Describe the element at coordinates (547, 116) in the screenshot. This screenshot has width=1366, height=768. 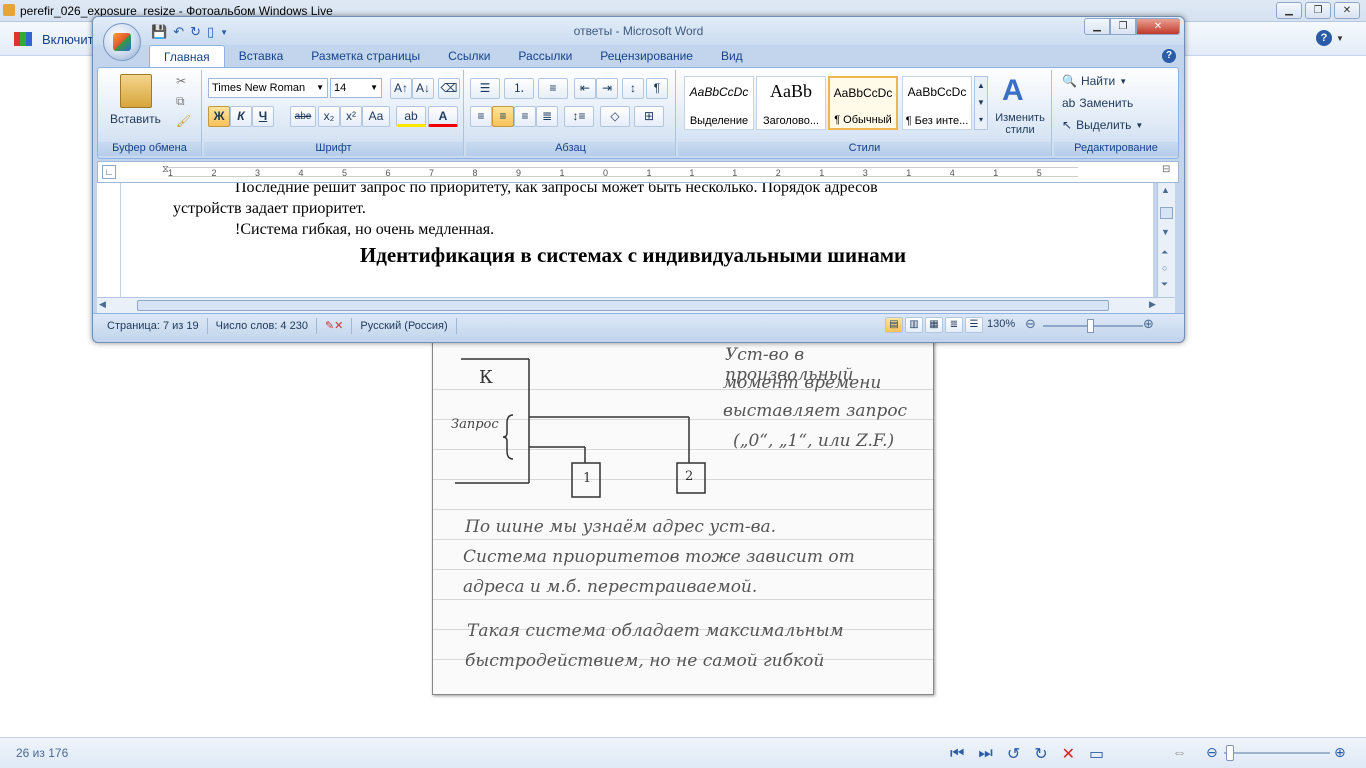
I see `justify-icon: ≣` at that location.